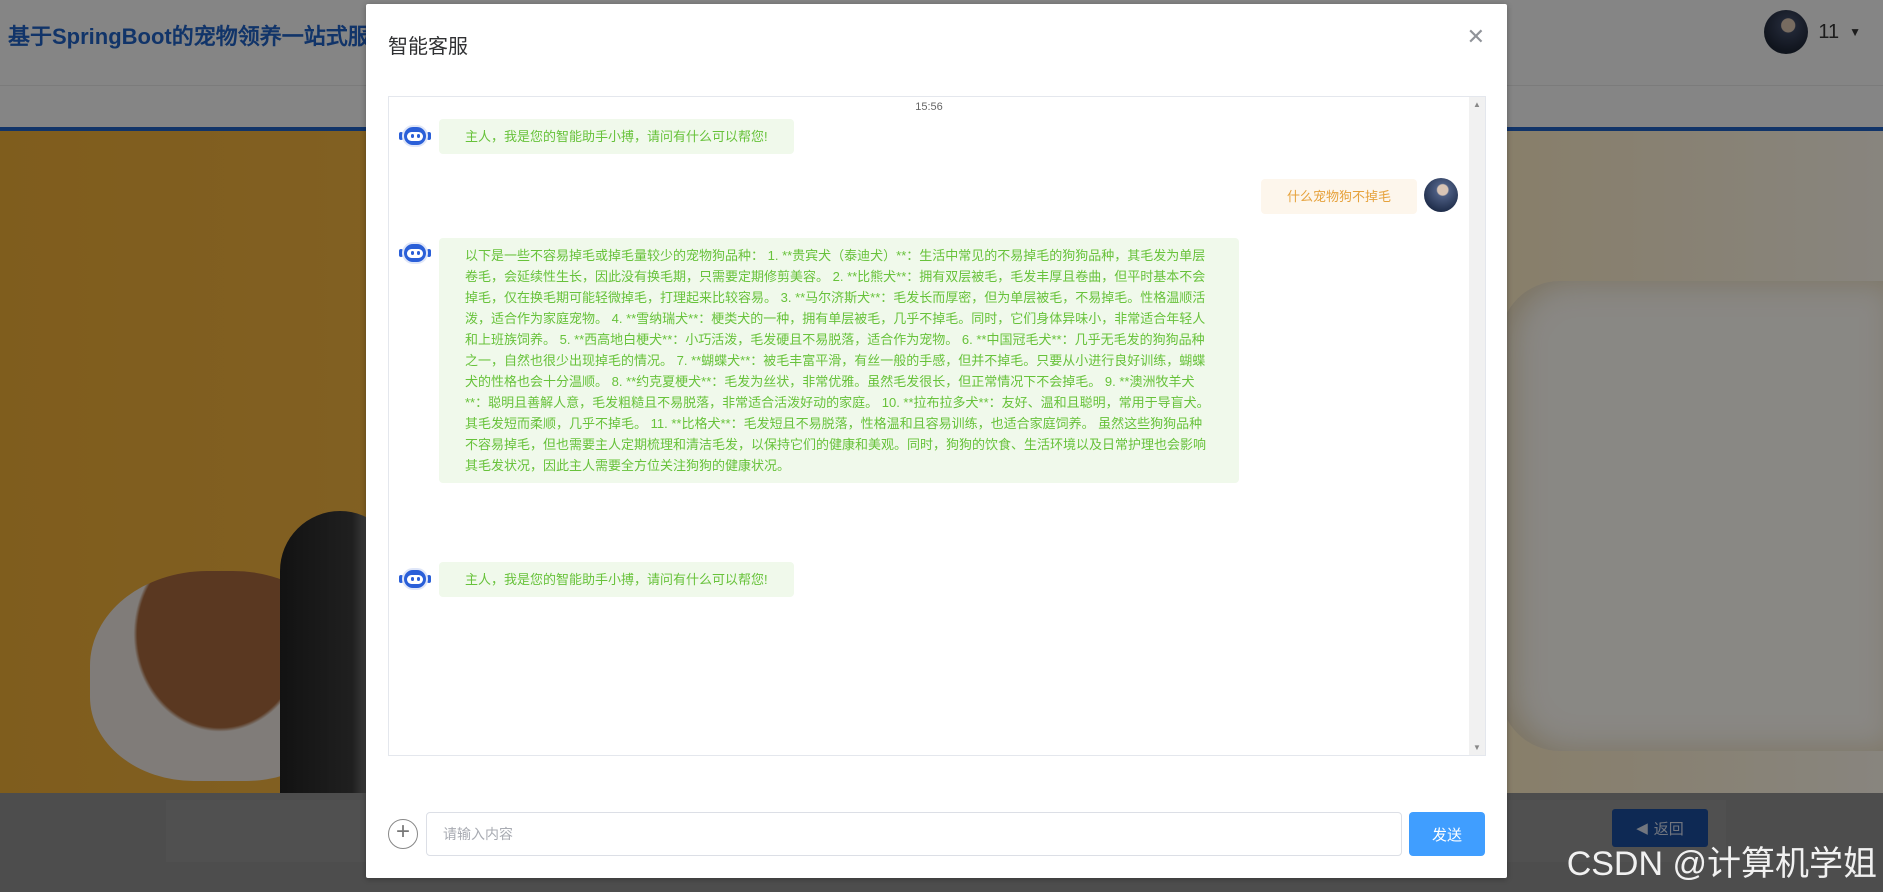 The width and height of the screenshot is (1883, 892). I want to click on plus-icon: +, so click(403, 834).